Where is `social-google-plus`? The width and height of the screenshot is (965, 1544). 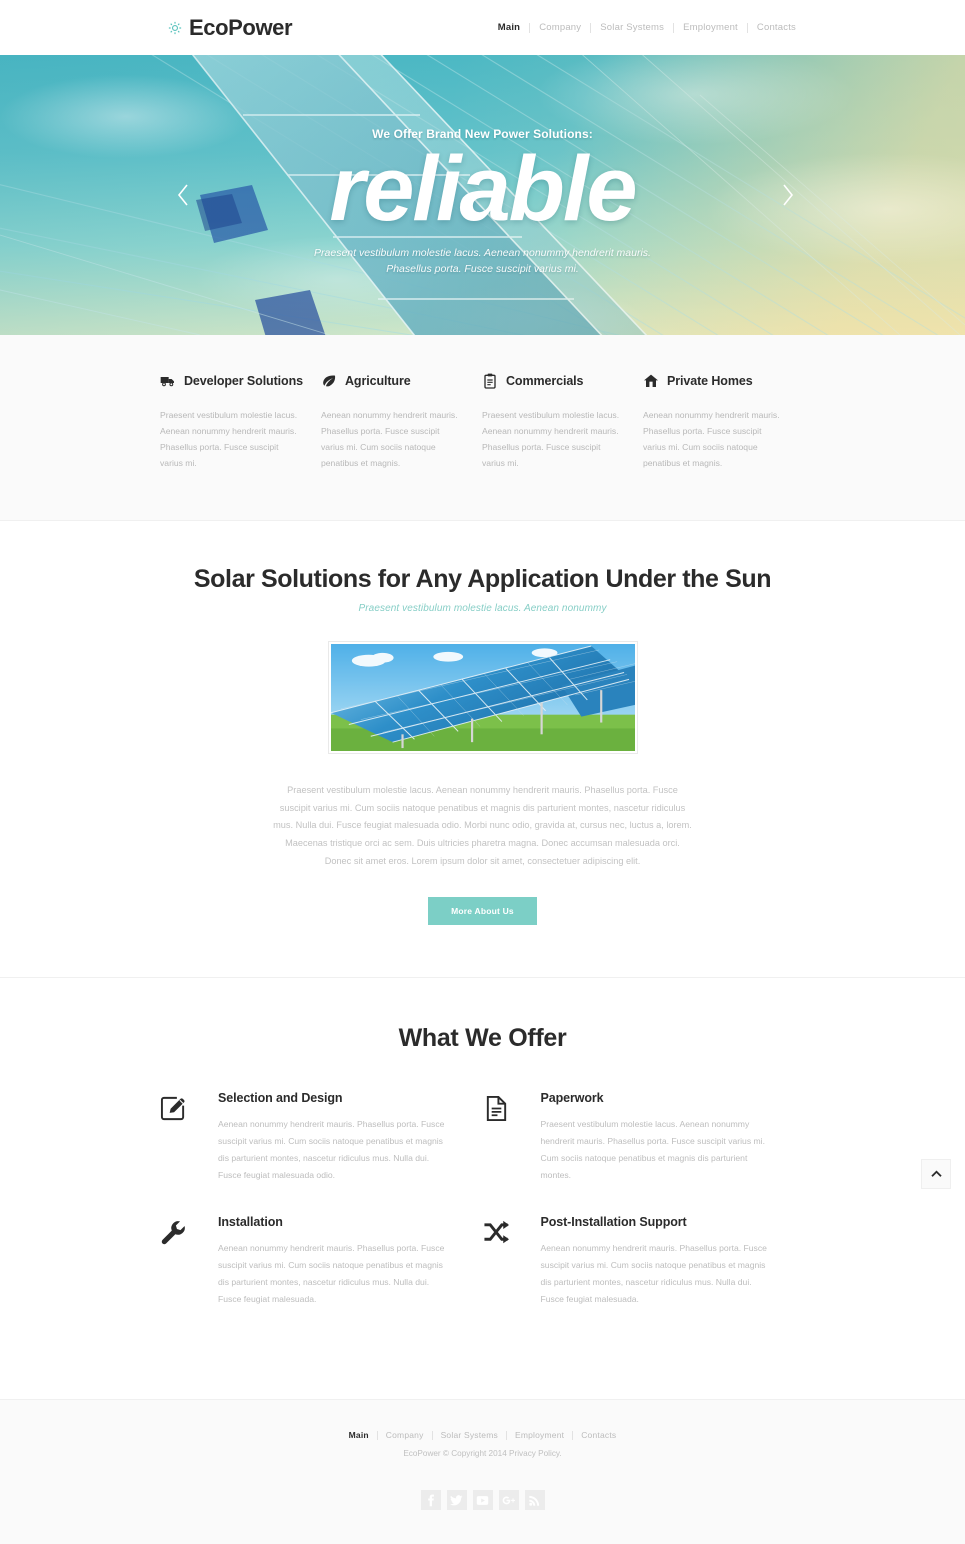
social-google-plus is located at coordinates (508, 1500).